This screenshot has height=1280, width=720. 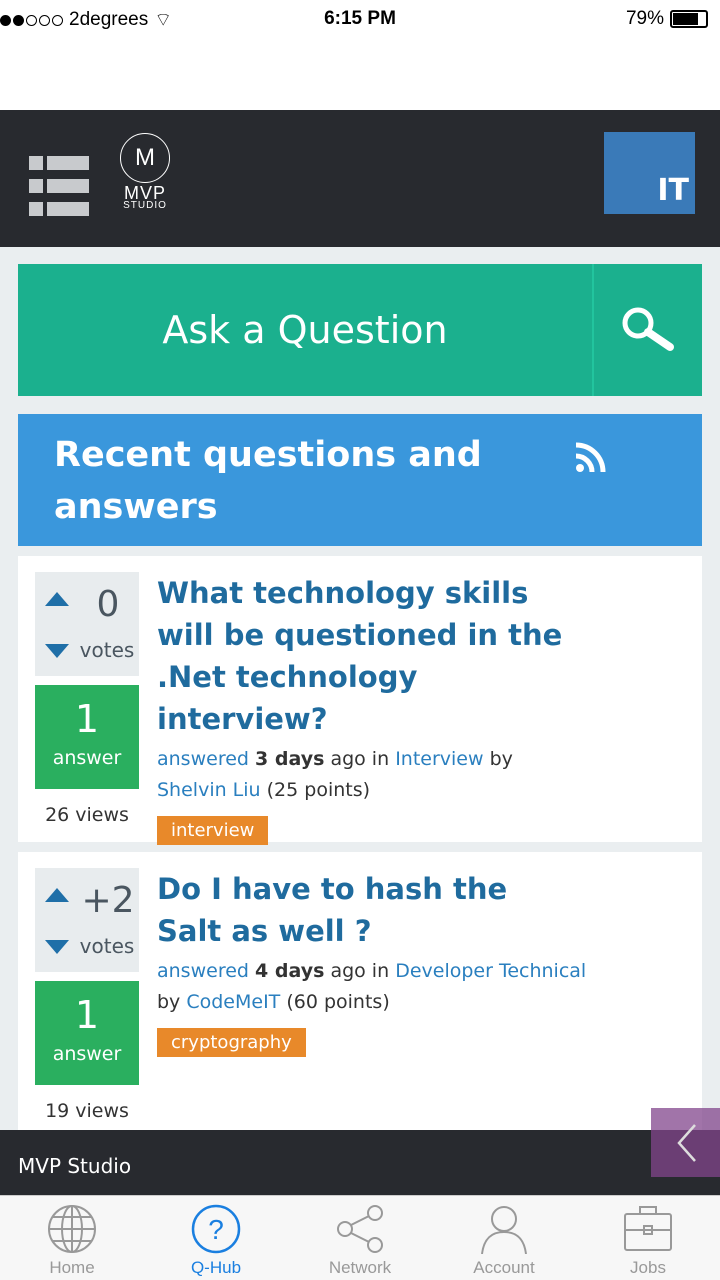 I want to click on ask-bar: Ask a Question, so click(x=360, y=330).